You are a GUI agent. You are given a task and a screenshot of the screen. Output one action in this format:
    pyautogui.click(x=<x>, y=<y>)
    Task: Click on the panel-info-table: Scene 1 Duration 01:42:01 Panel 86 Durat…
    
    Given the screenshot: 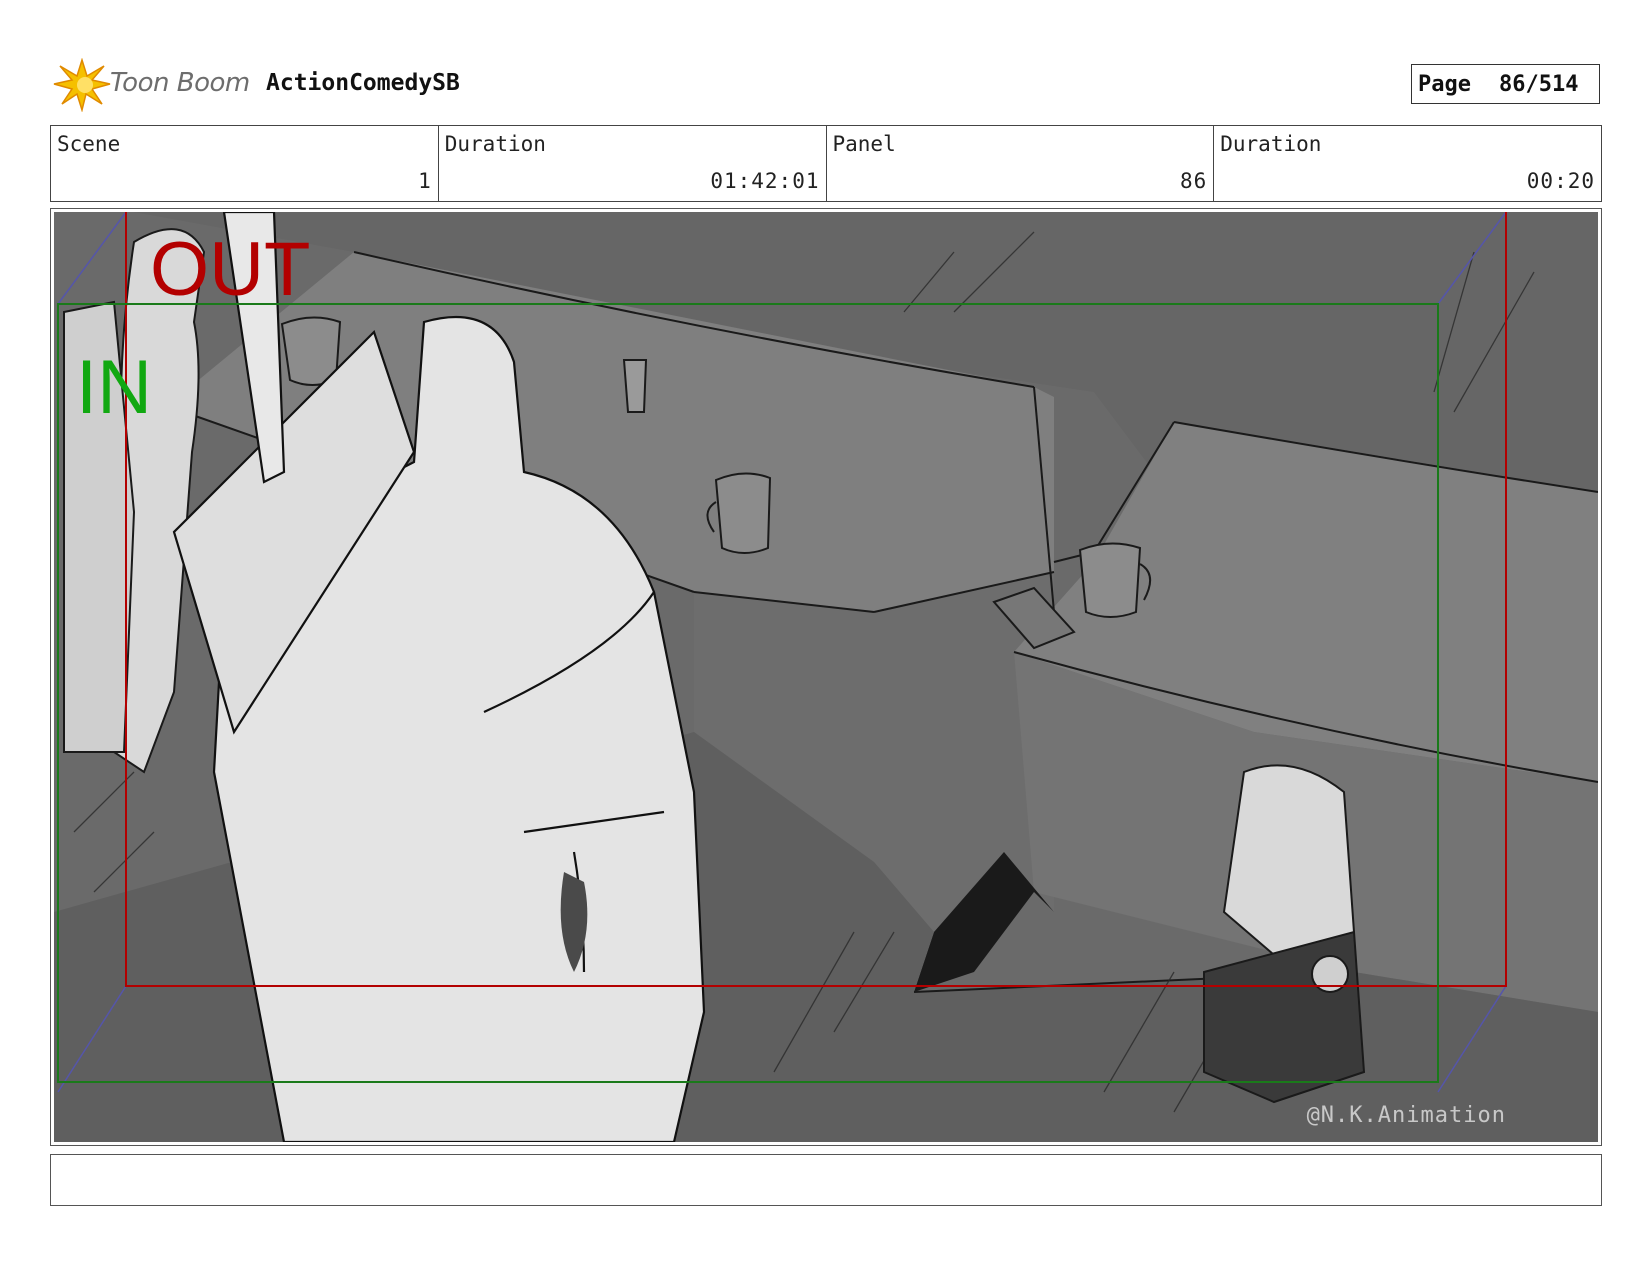 What is the action you would take?
    pyautogui.click(x=826, y=163)
    